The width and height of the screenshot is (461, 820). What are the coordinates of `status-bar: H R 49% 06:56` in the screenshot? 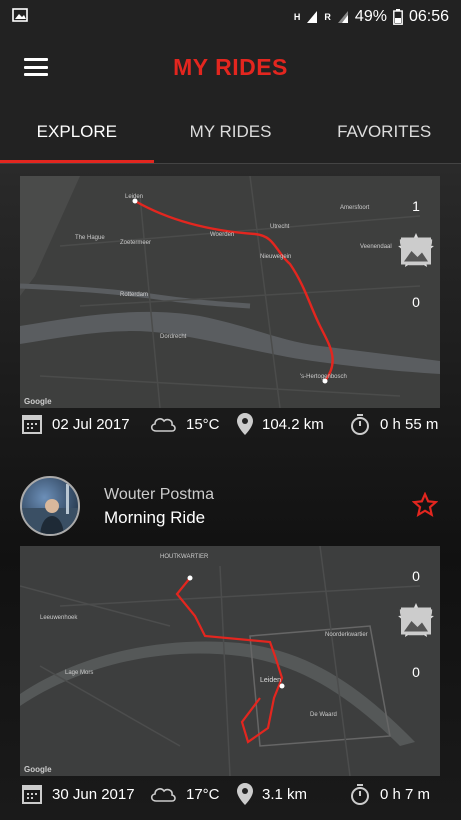 It's located at (230, 17).